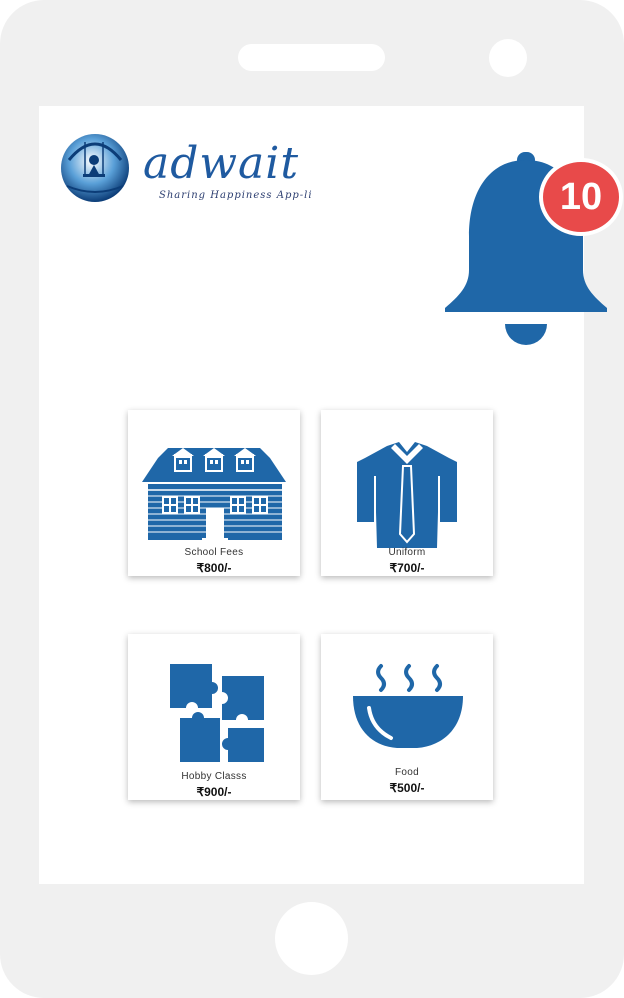  I want to click on logo-tagline: Sharing Happiness App-li, so click(236, 195).